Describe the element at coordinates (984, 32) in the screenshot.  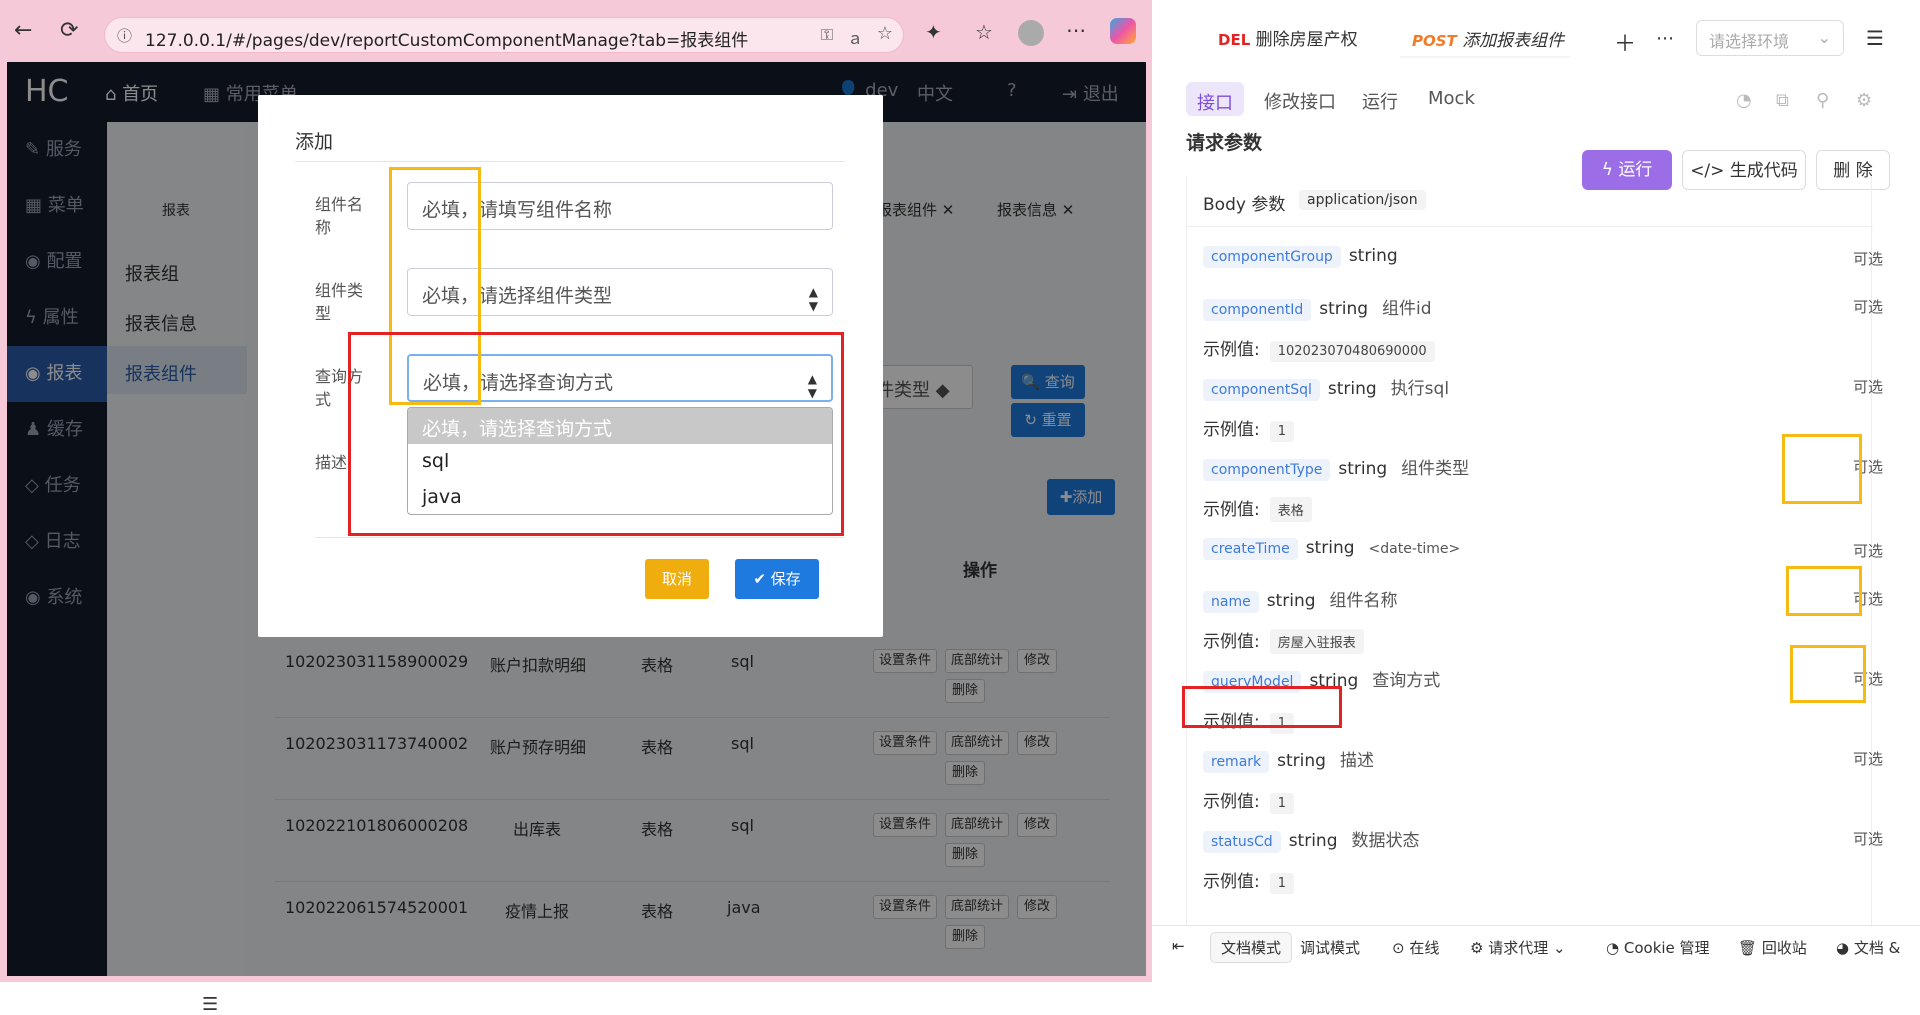
I see `favorites-icon: ☆` at that location.